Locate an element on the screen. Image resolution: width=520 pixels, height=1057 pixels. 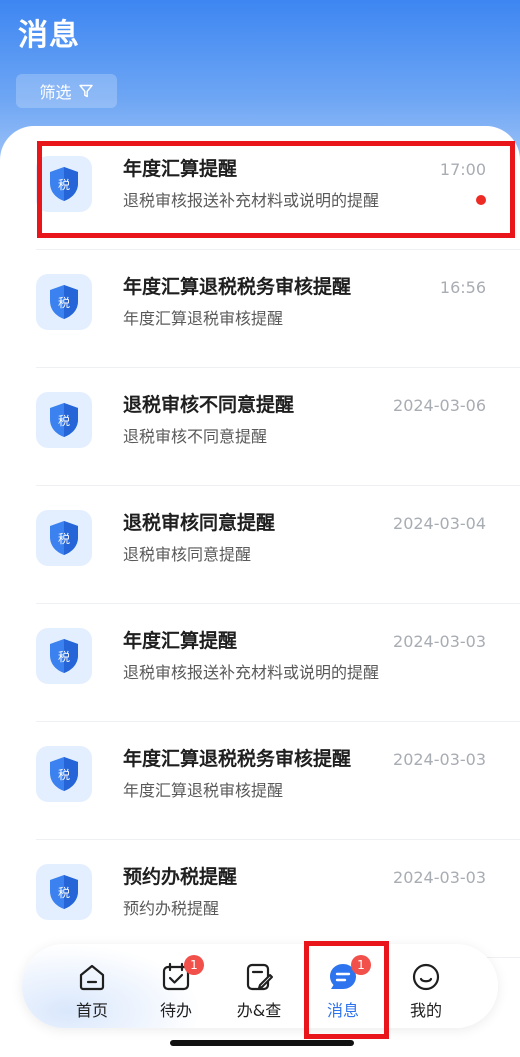
message-subtitle: 预约办税提醒 is located at coordinates (171, 908).